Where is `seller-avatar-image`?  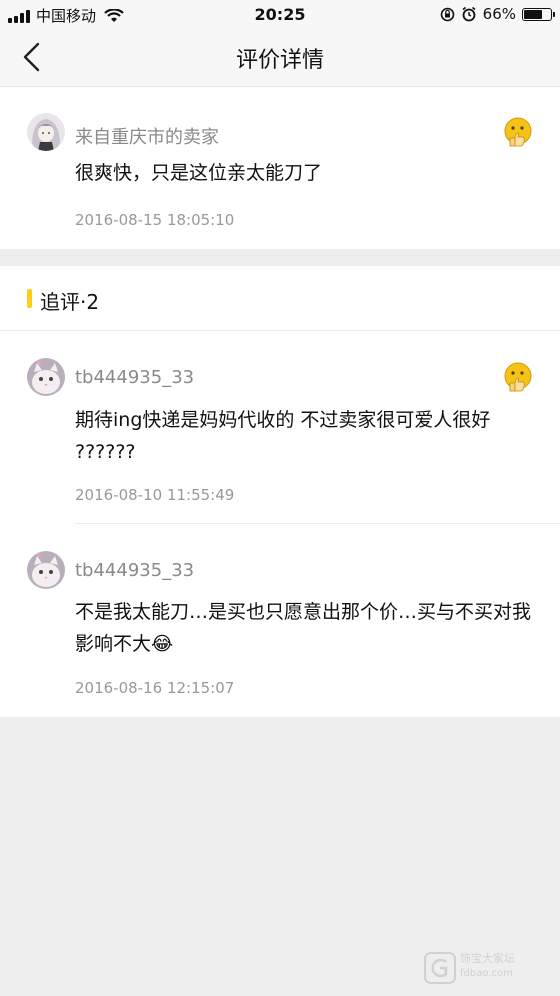 seller-avatar-image is located at coordinates (46, 132).